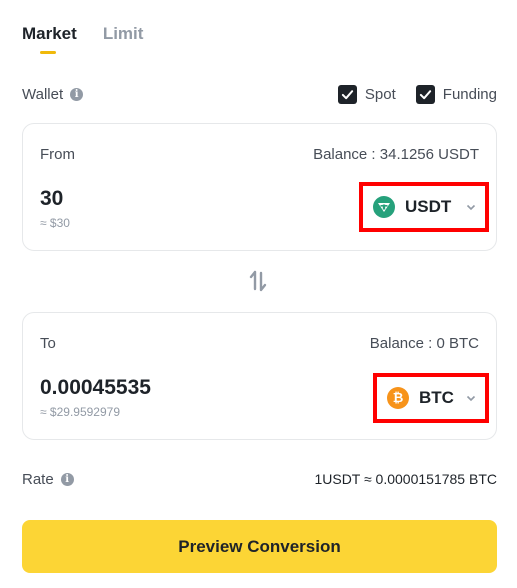  I want to click on rate-row: Rate i 1USDT ≈ 0.0000151785 BTC, so click(259, 479).